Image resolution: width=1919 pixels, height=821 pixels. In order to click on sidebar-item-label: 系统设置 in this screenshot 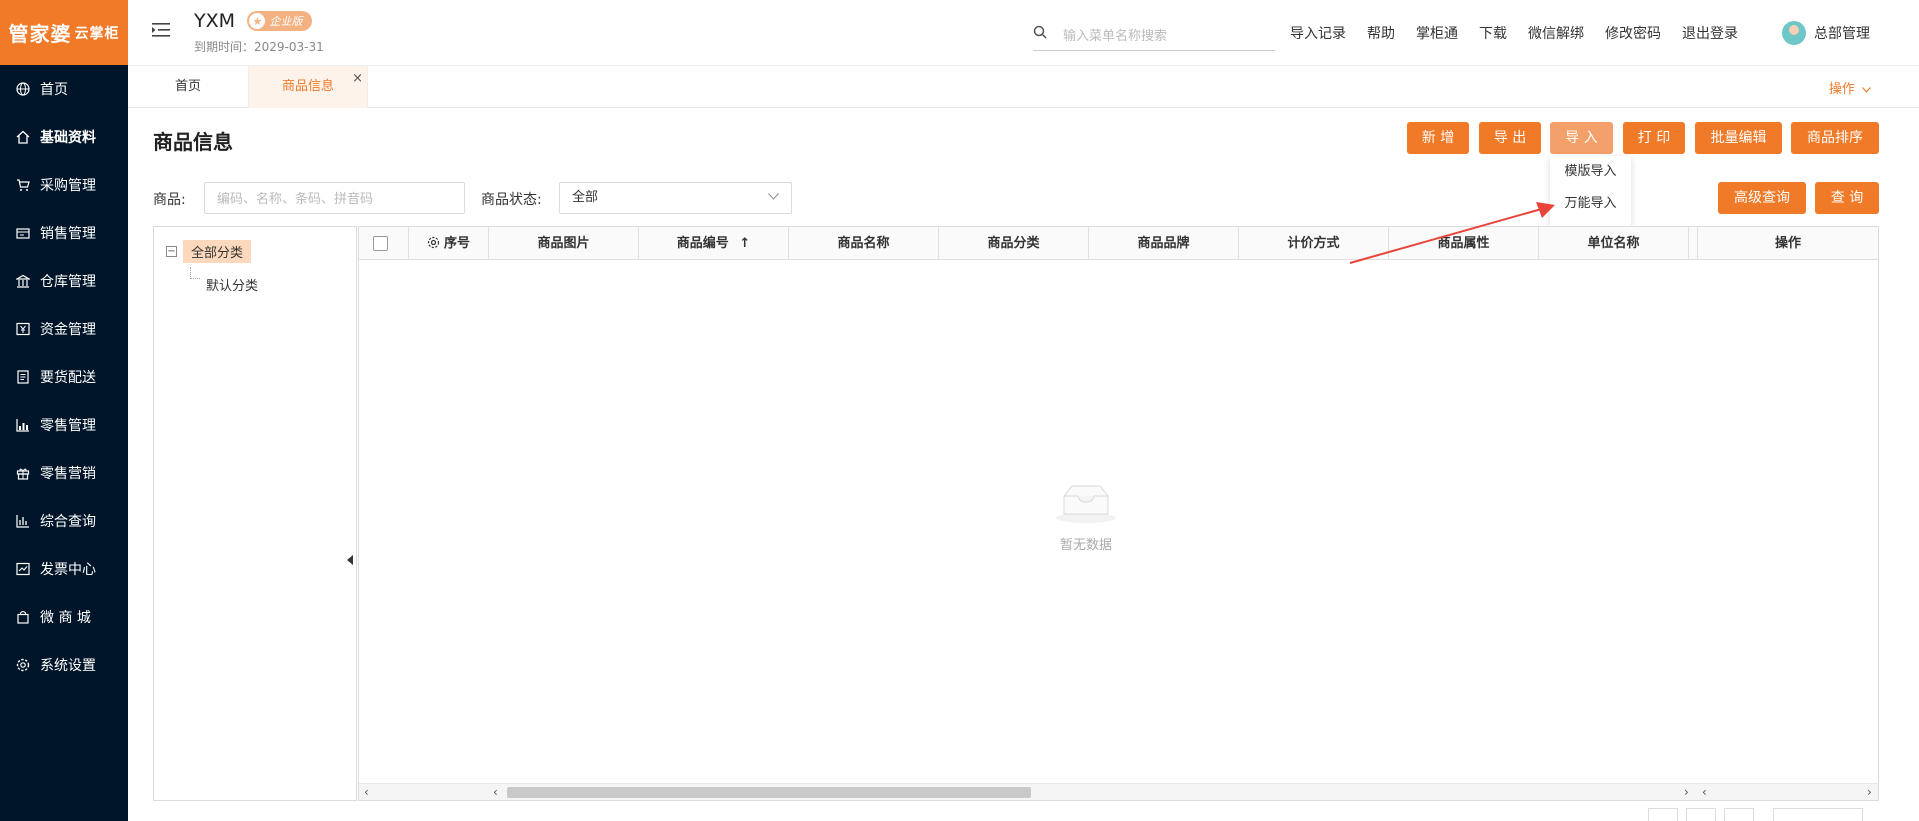, I will do `click(68, 666)`.